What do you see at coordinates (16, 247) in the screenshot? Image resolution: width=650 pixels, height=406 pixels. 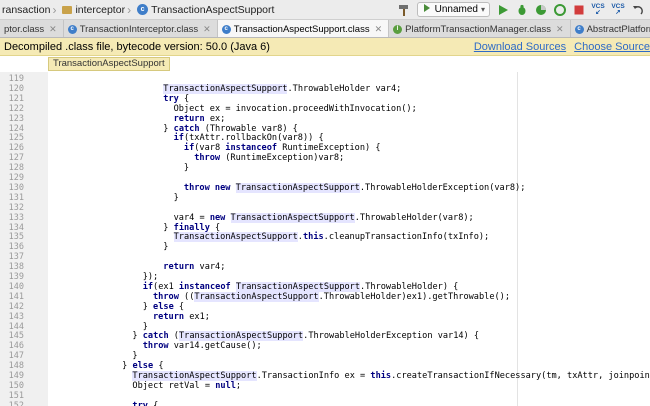 I see `line-number: 136` at bounding box center [16, 247].